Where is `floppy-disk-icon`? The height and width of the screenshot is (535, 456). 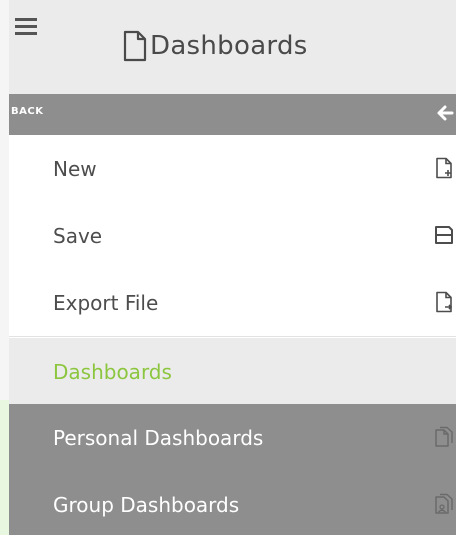
floppy-disk-icon is located at coordinates (444, 235).